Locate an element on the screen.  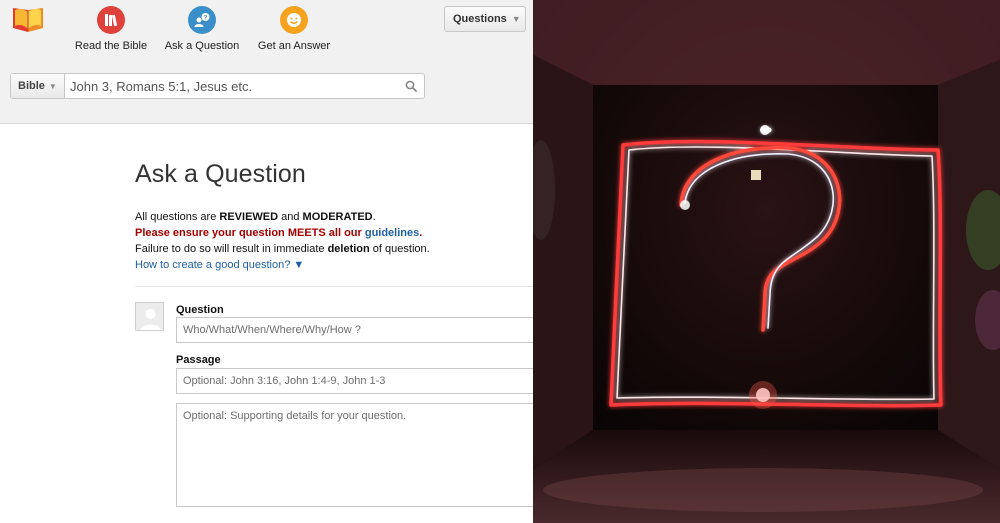
smiley-icon is located at coordinates (294, 20).